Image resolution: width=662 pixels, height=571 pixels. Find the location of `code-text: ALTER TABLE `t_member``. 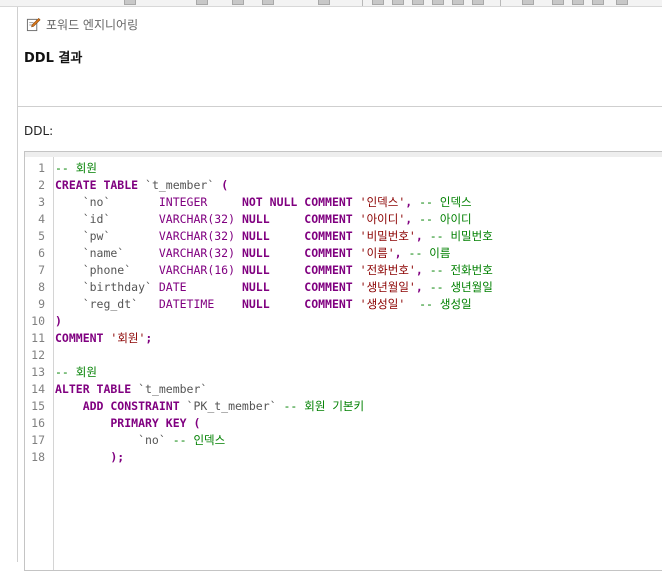

code-text: ALTER TABLE `t_member` is located at coordinates (131, 389).